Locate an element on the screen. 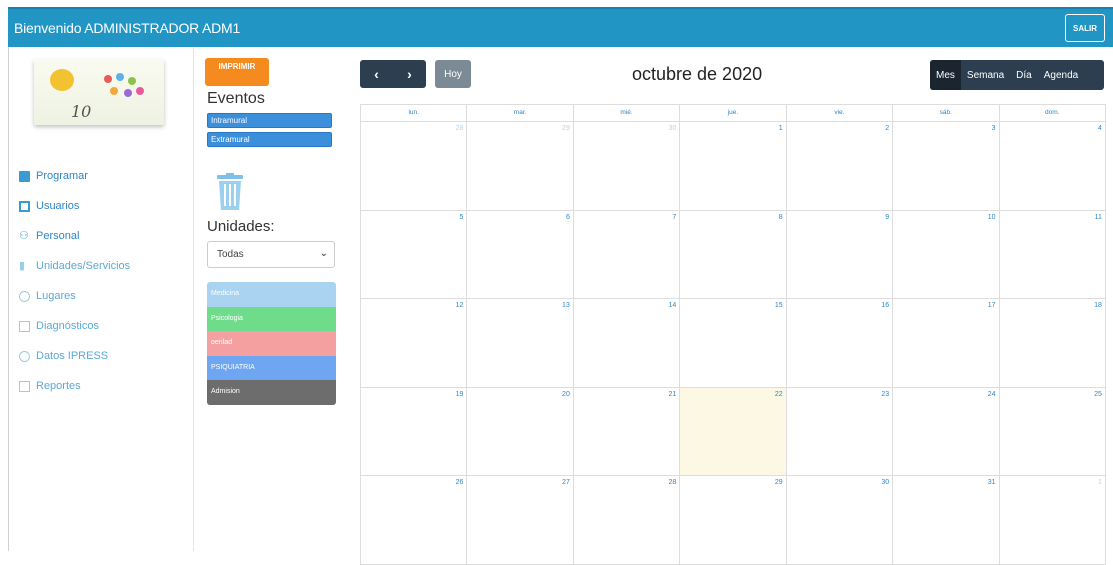 This screenshot has height=565, width=1113. day-number: 16 is located at coordinates (885, 305).